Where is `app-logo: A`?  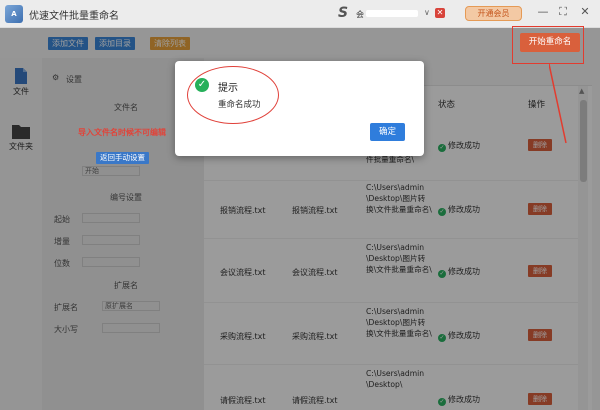
app-logo: A is located at coordinates (14, 14).